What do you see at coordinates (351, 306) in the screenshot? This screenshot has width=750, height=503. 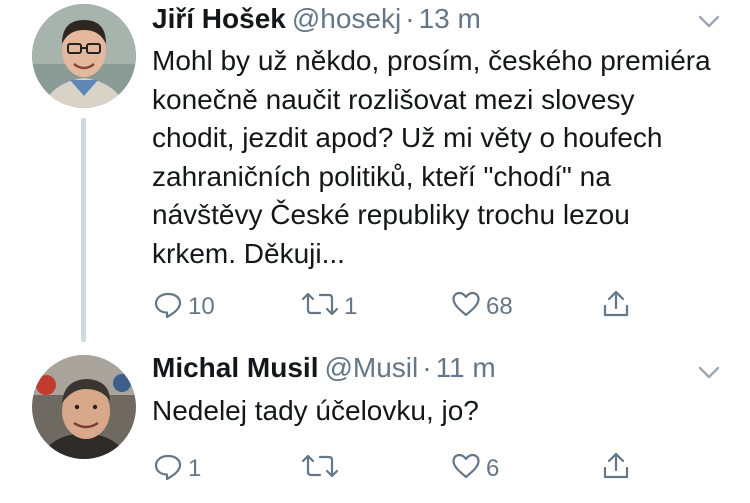 I see `retweet-count: 1` at bounding box center [351, 306].